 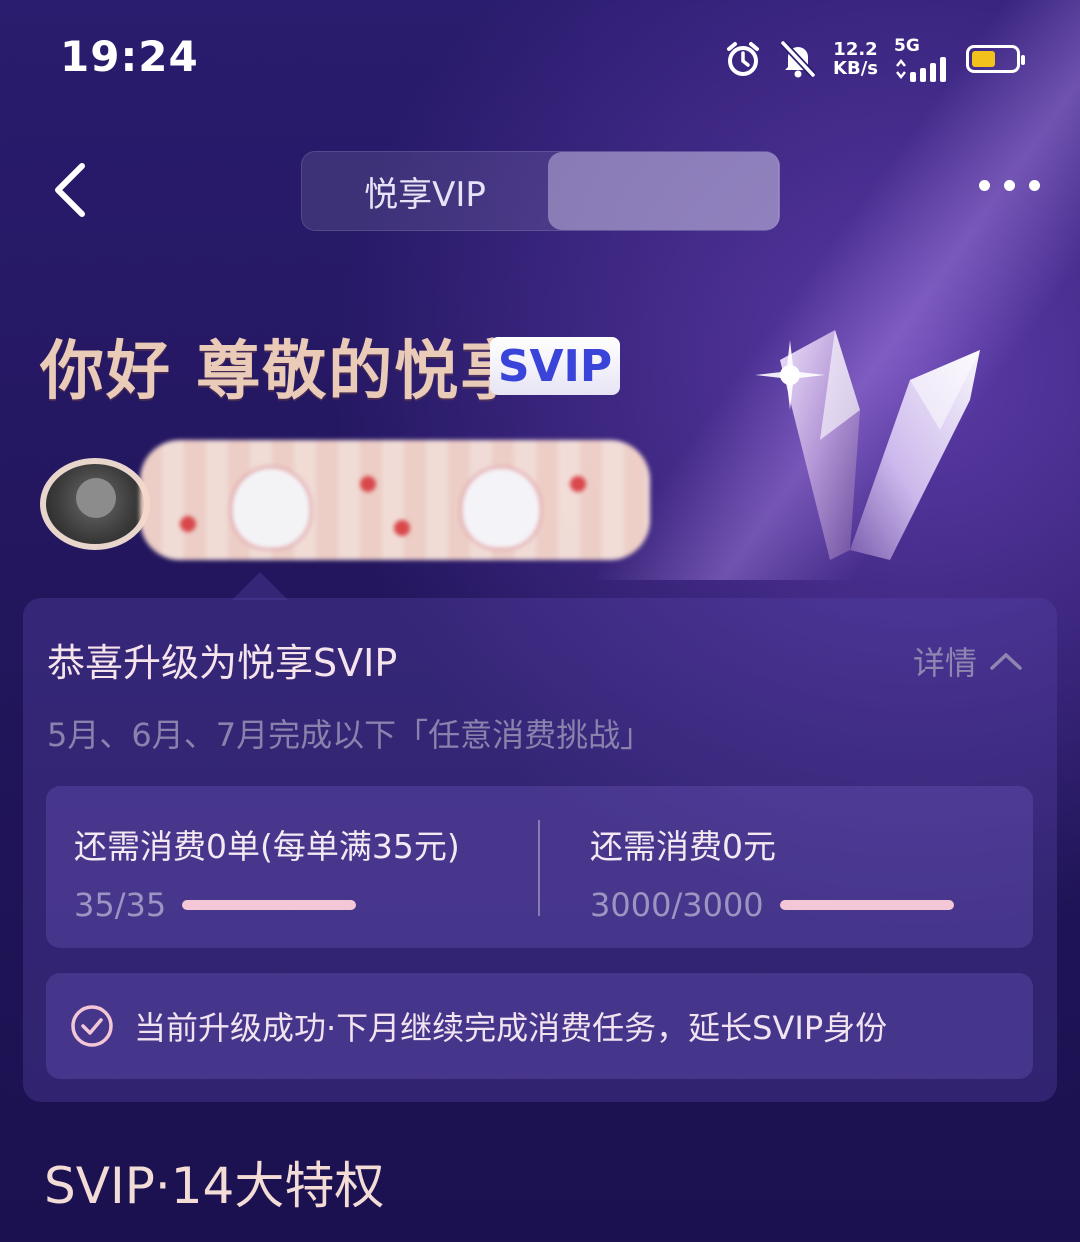 I want to click on details-toggle: 详情, so click(x=968, y=661).